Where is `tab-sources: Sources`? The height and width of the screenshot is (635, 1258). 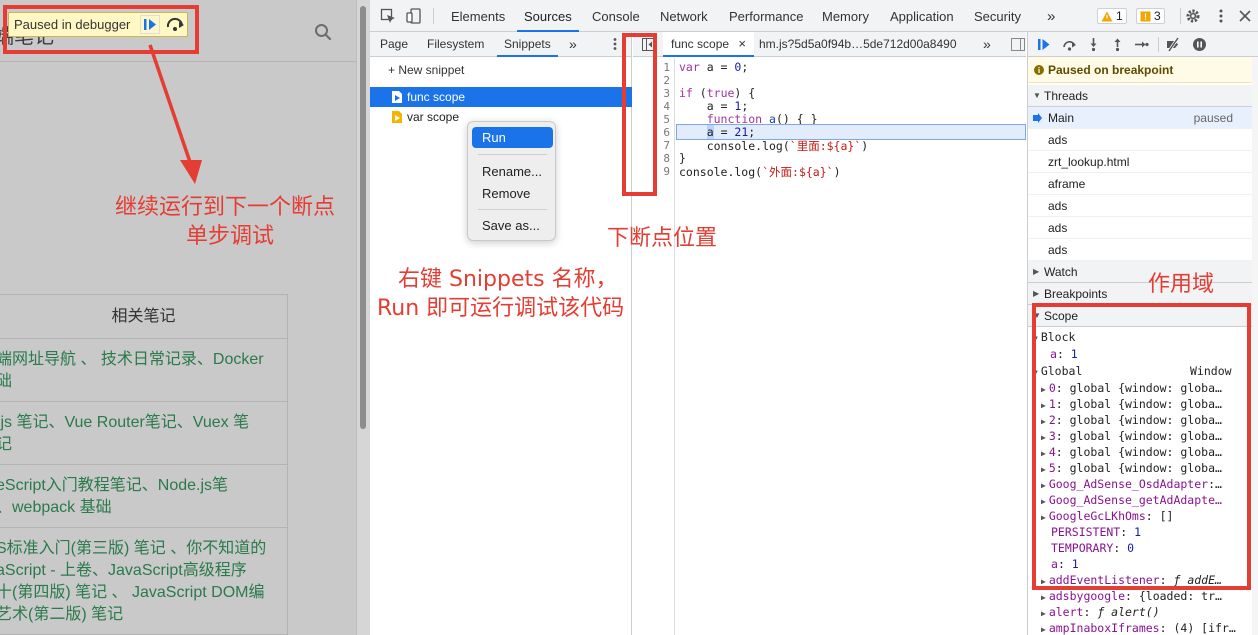 tab-sources: Sources is located at coordinates (548, 16).